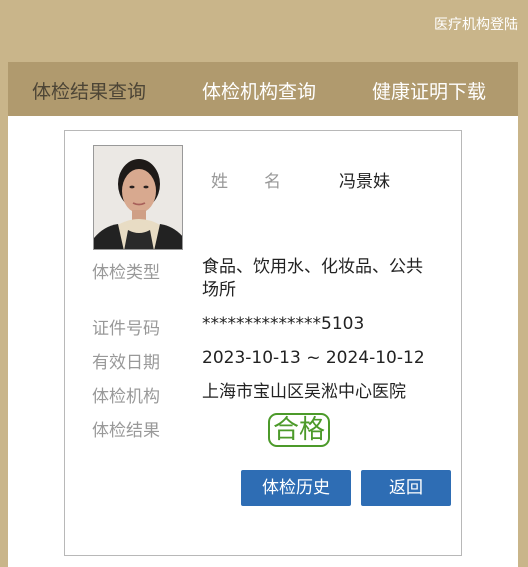  What do you see at coordinates (126, 397) in the screenshot?
I see `exam-institution-label: 体检机构` at bounding box center [126, 397].